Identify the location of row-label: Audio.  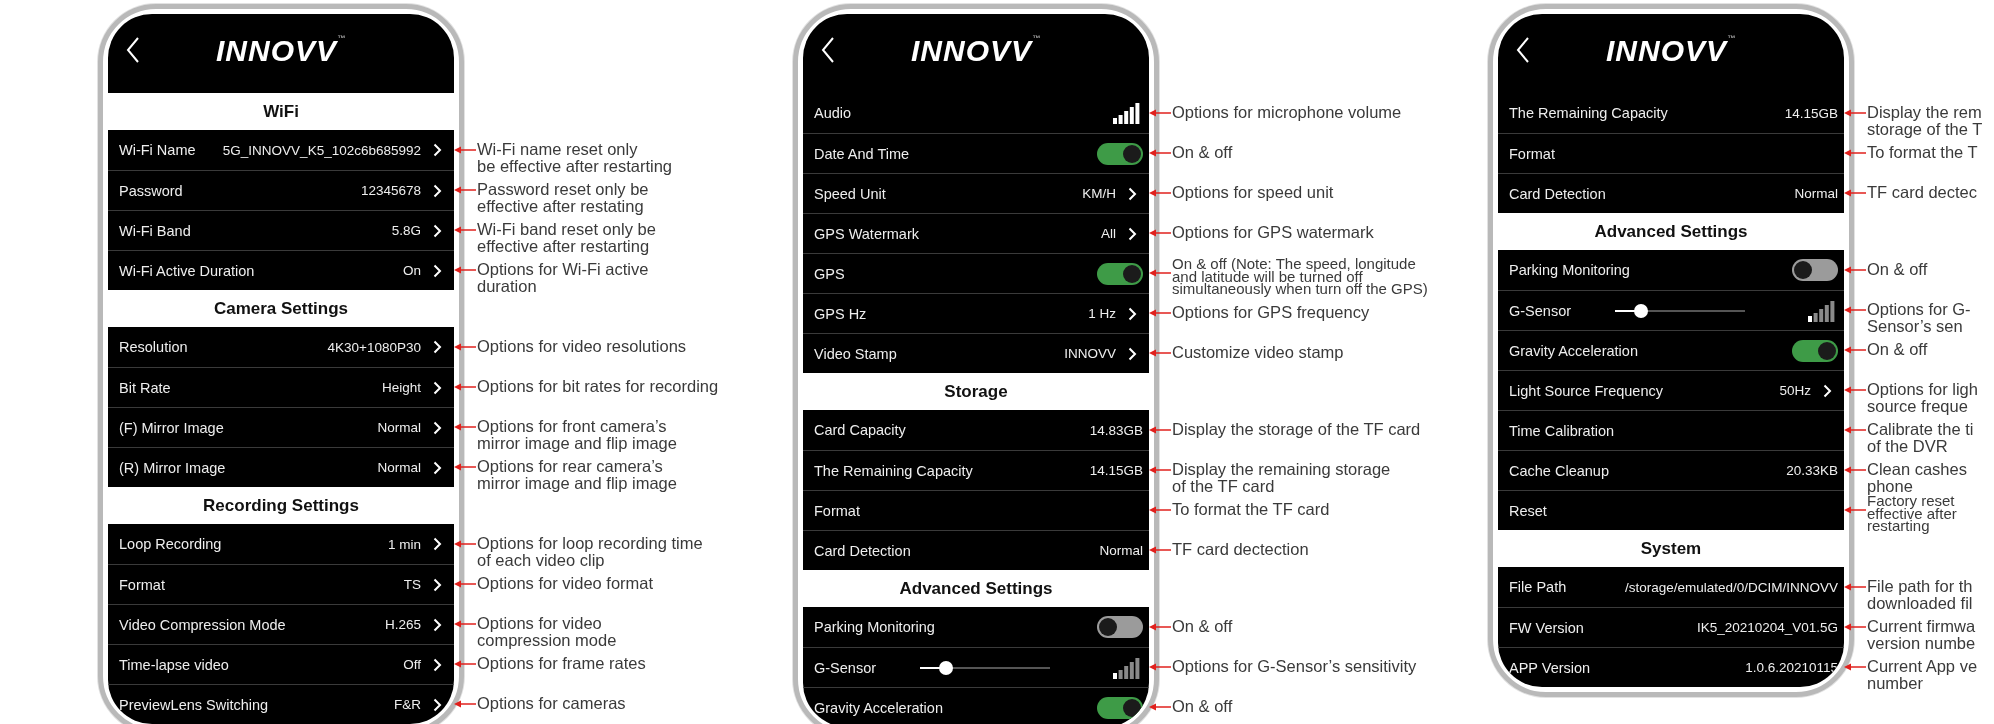
(833, 113).